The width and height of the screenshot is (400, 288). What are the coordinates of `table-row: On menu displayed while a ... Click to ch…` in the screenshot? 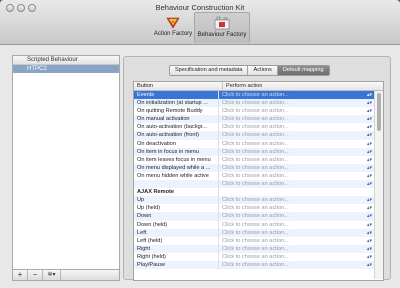 It's located at (254, 167).